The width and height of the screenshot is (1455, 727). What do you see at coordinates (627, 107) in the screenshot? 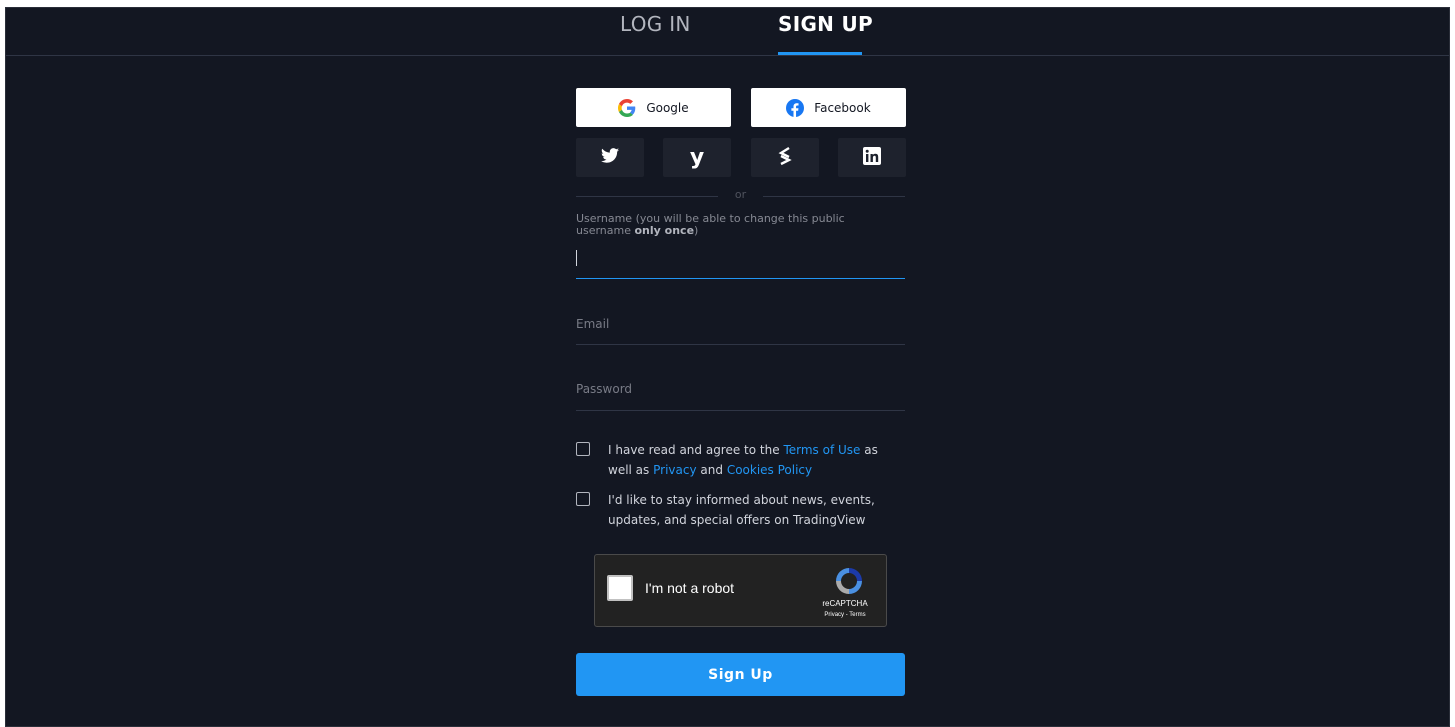
I see `google-icon` at bounding box center [627, 107].